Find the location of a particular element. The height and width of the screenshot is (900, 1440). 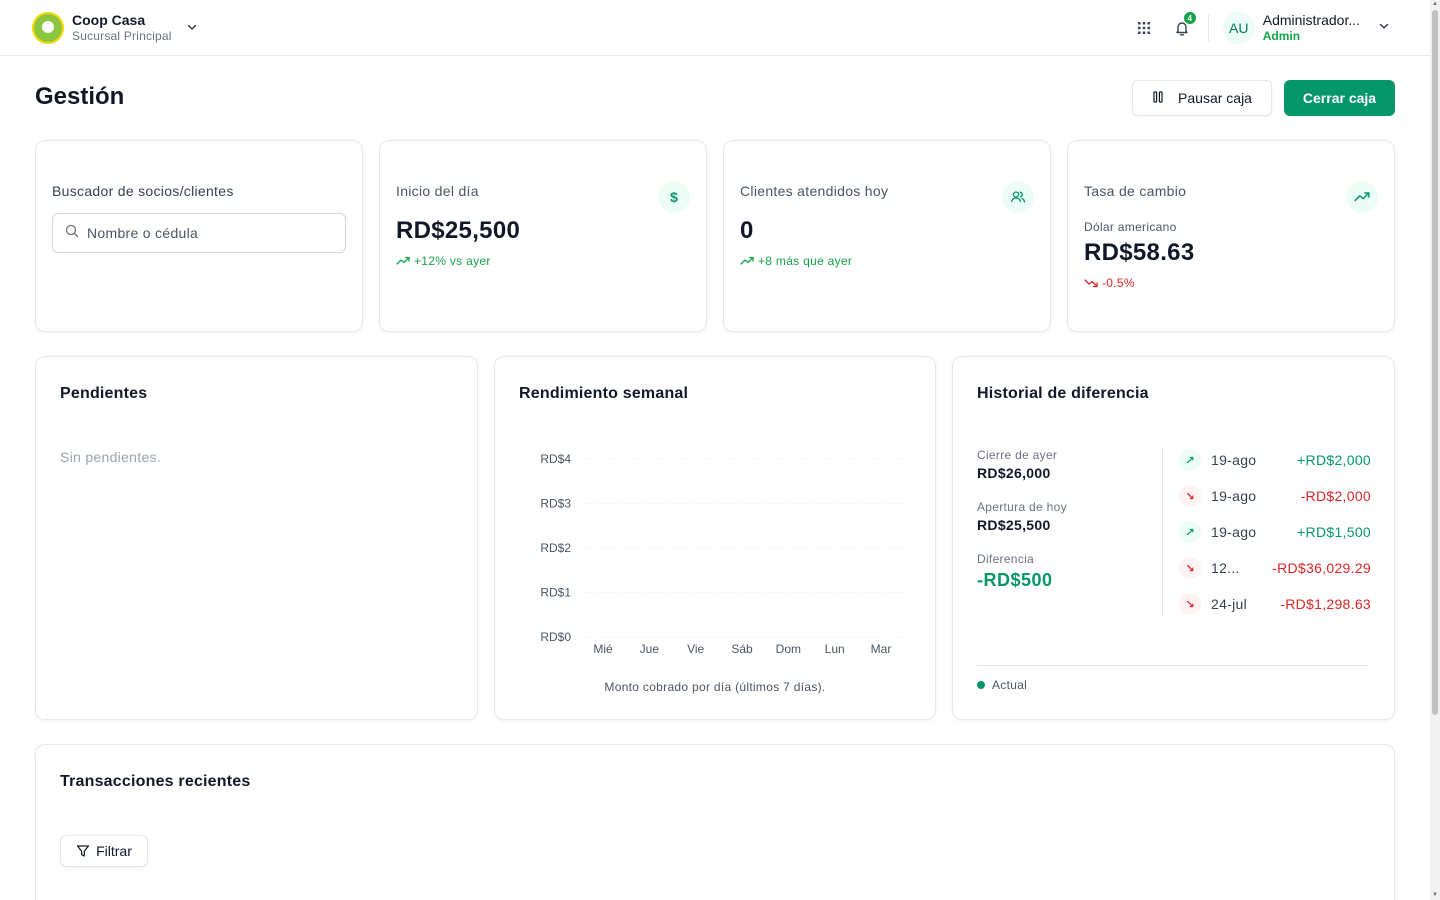

diferencia-label: Diferencia is located at coordinates (1006, 559).